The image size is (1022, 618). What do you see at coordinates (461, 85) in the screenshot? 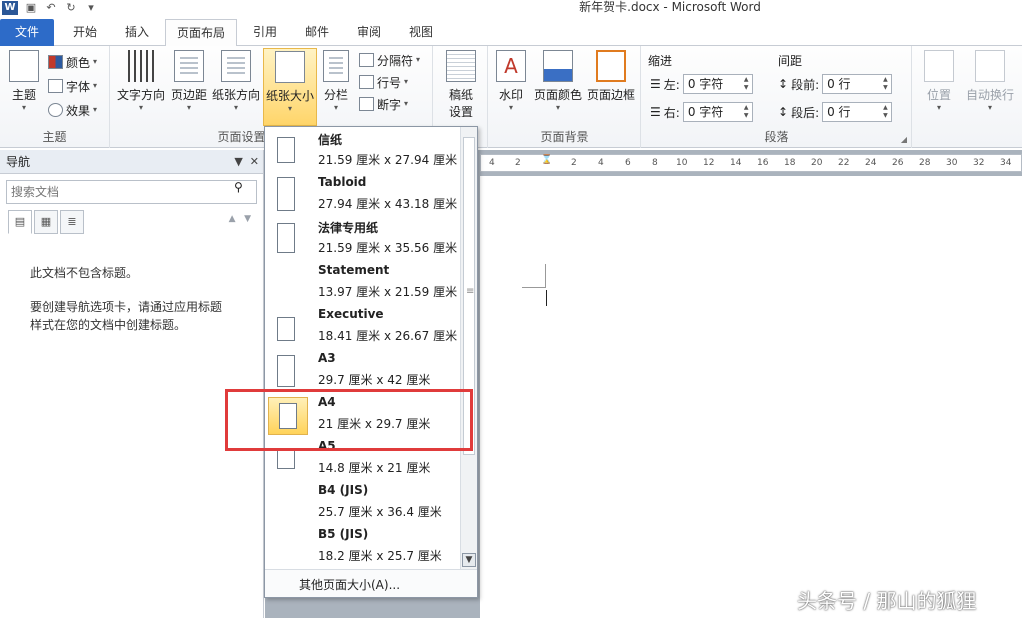
I see `manuscript-button: 稿纸 设置` at bounding box center [461, 85].